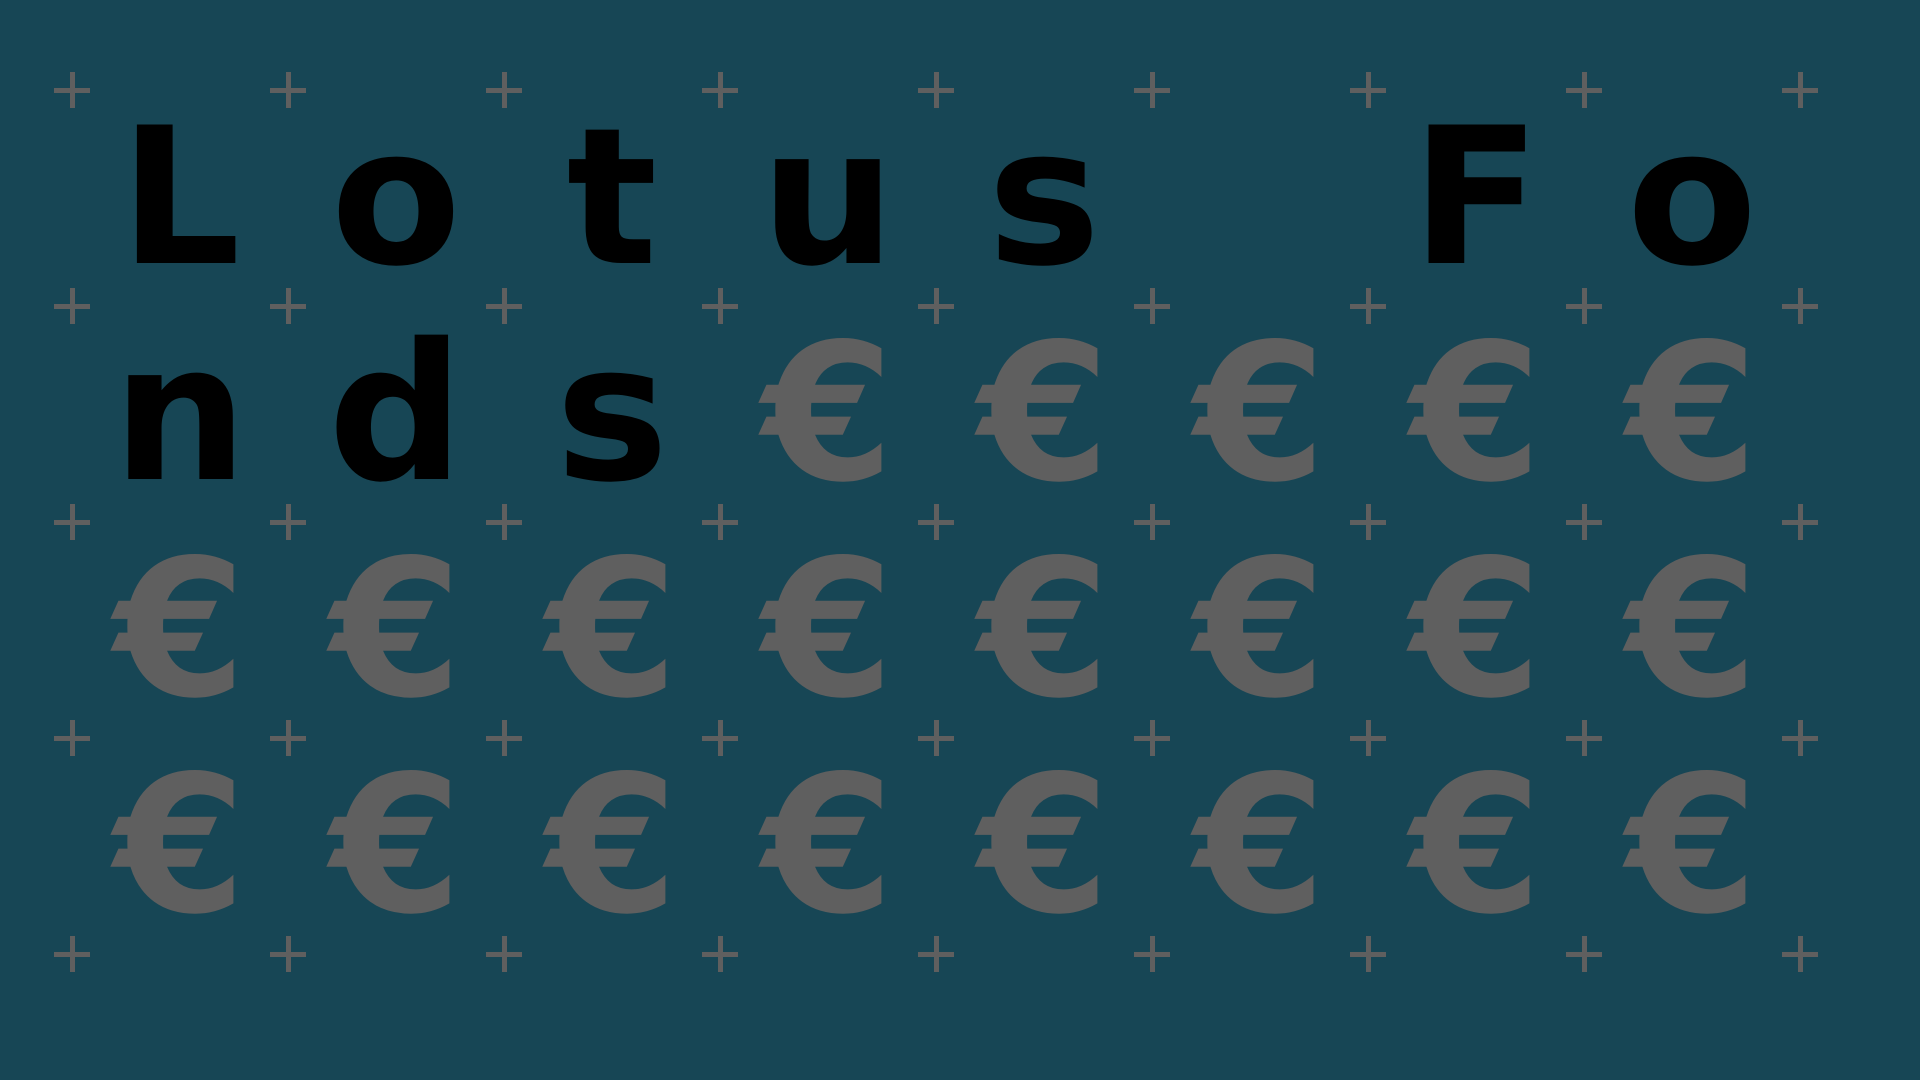 The height and width of the screenshot is (1080, 1920). I want to click on title-letter: n, so click(180, 413).